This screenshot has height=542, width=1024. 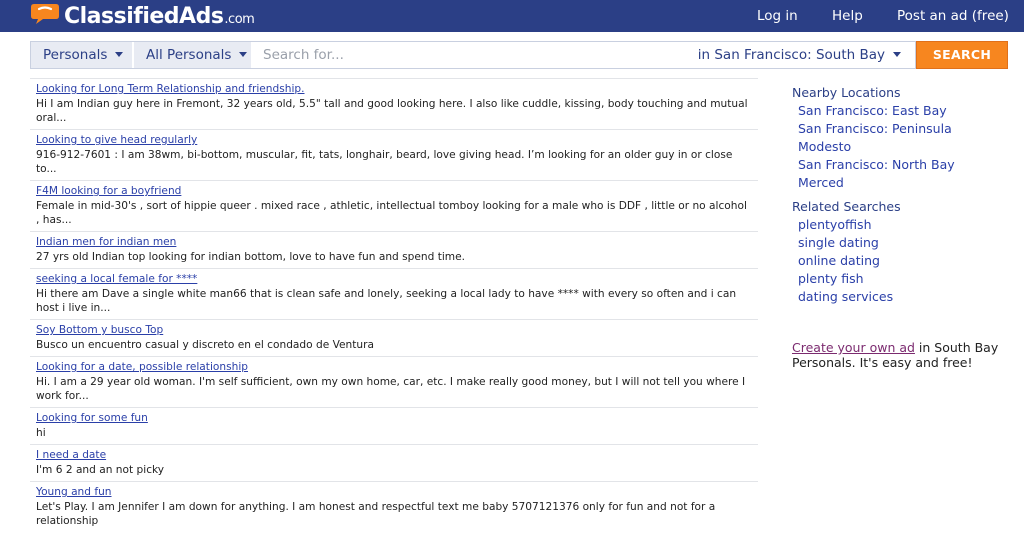 I want to click on nearby-location-item: San Francisco: East Bay, so click(x=905, y=111).